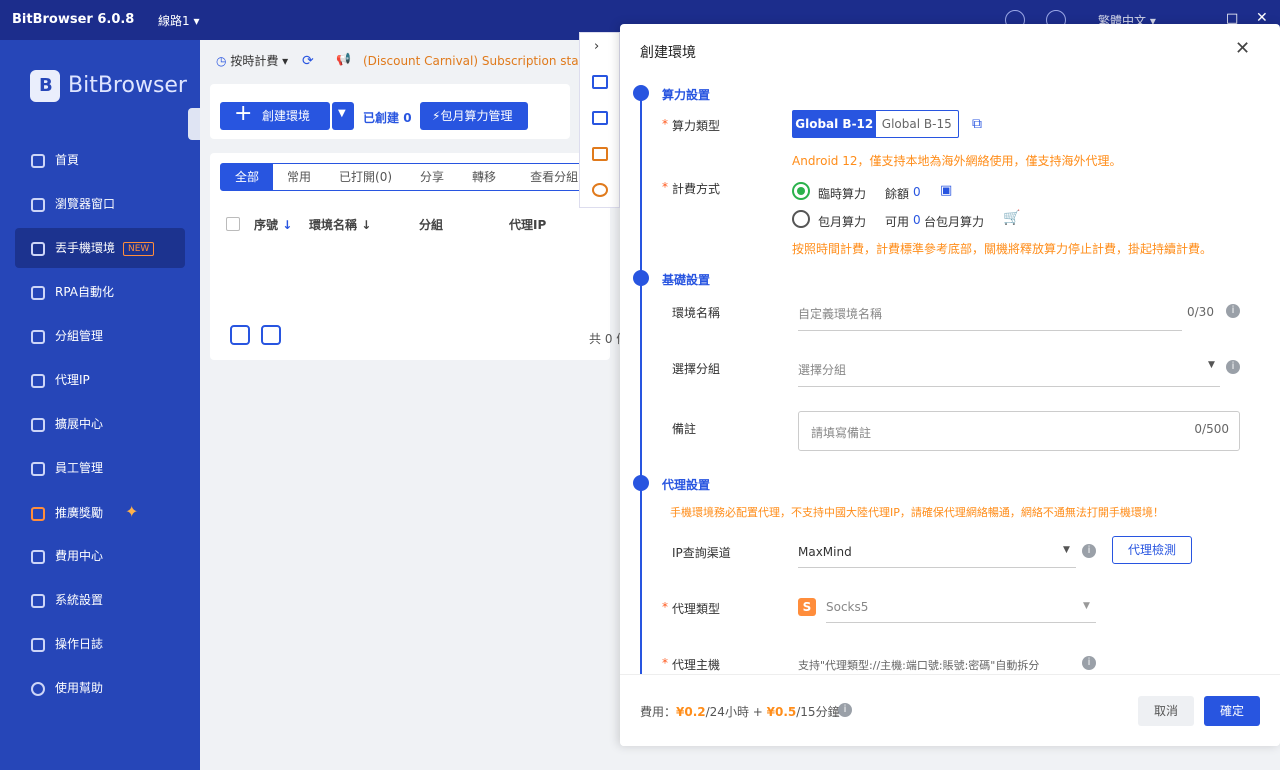 The width and height of the screenshot is (1280, 770). I want to click on select-all-checkbox, so click(233, 224).